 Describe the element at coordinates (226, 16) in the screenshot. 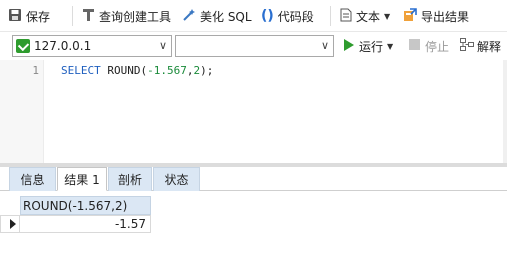

I see `beautify-sql-label: 美化 SQL` at that location.